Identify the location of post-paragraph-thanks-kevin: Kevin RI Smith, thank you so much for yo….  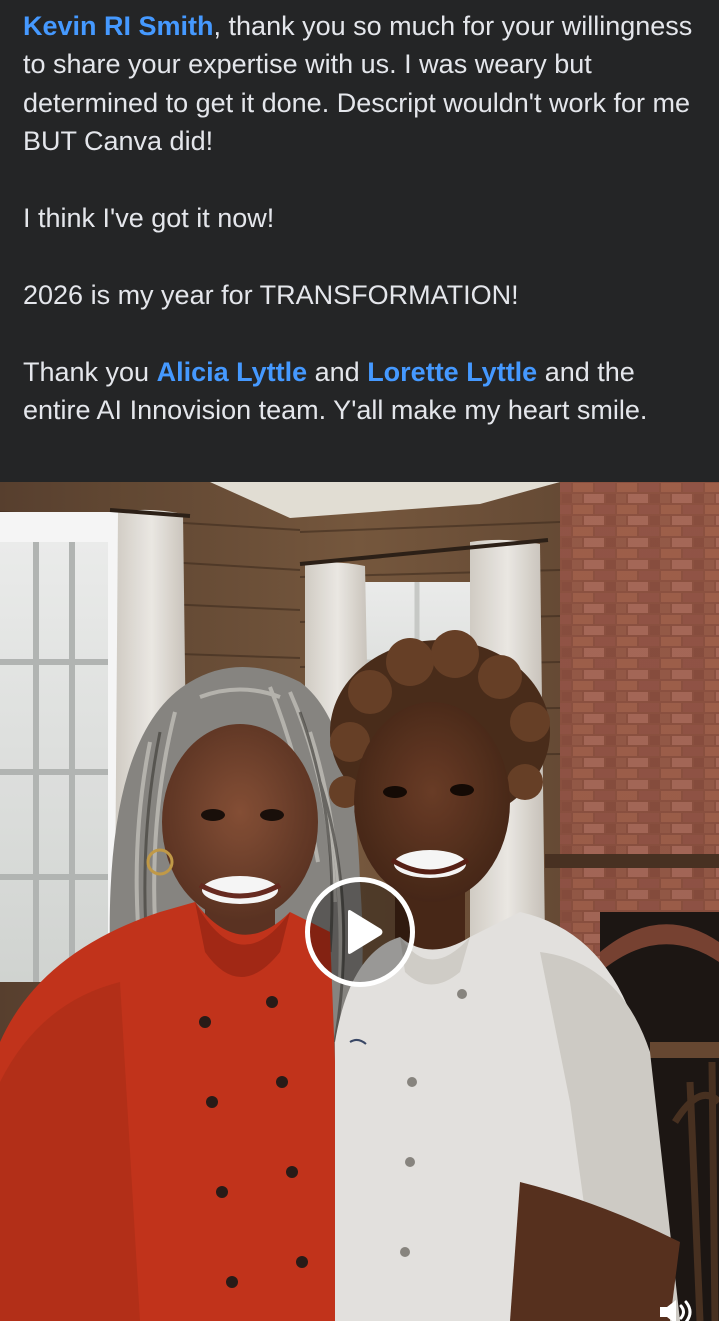
(360, 84).